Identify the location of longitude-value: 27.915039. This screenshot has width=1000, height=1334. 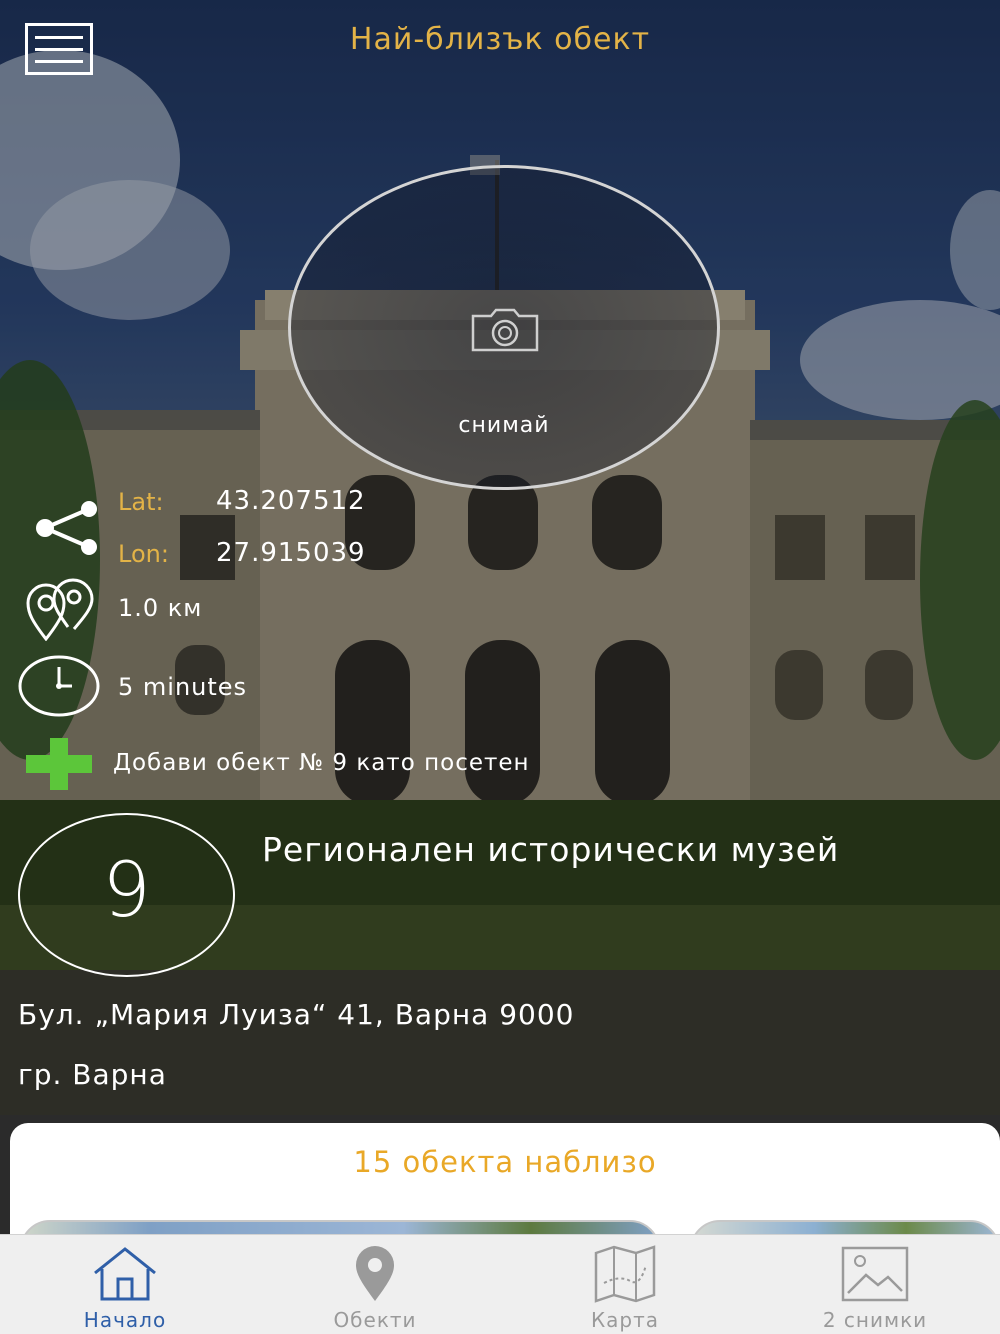
(291, 553).